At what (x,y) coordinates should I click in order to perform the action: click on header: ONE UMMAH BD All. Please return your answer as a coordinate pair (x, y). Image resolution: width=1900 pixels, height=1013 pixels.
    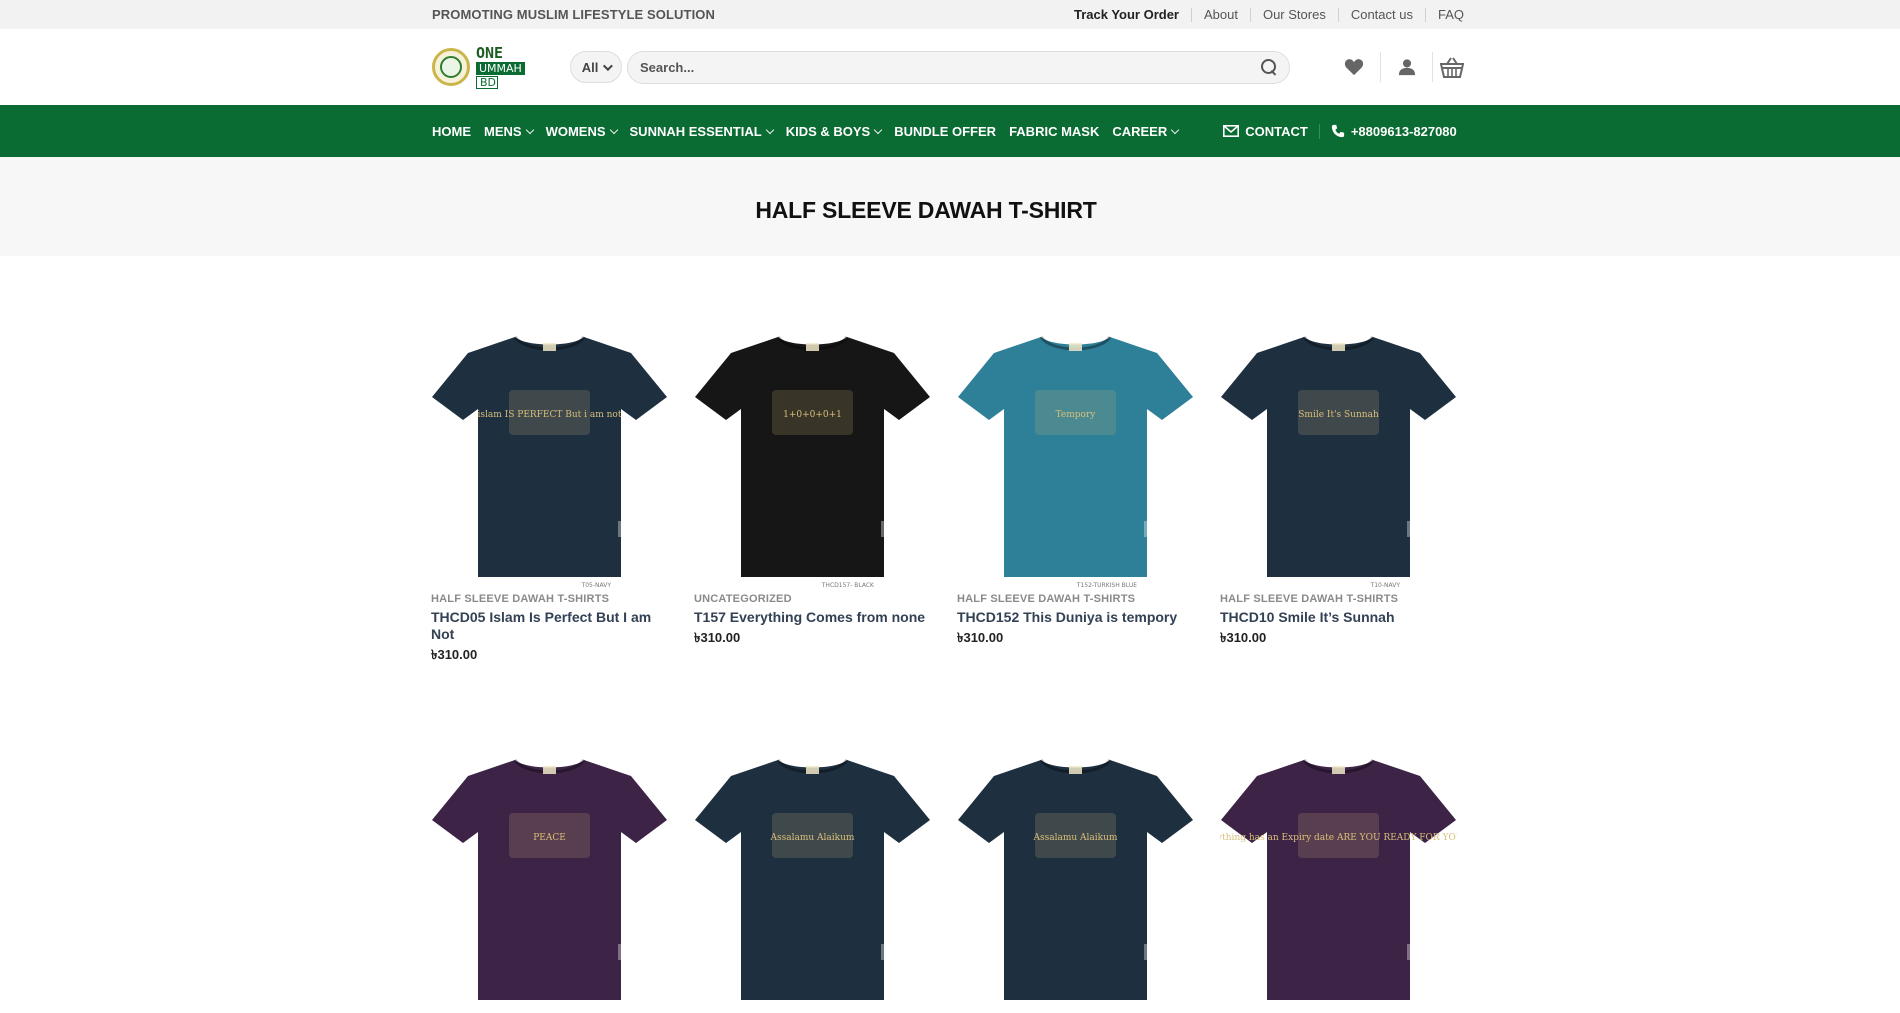
    Looking at the image, I should click on (950, 67).